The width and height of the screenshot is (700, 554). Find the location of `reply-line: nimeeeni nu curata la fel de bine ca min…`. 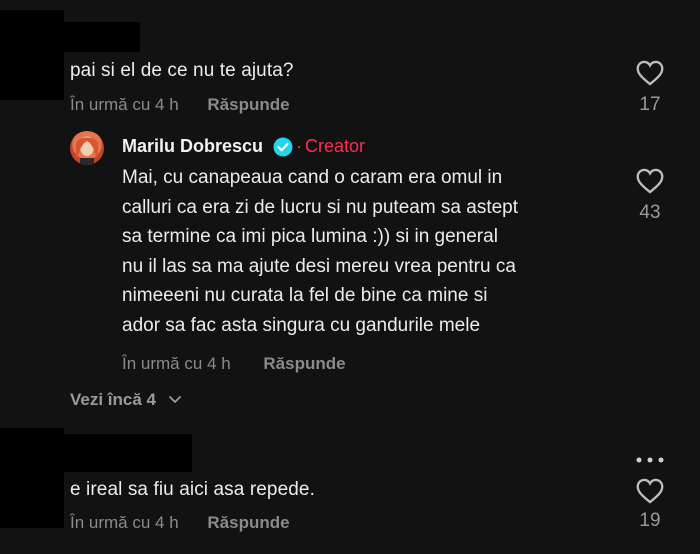

reply-line: nimeeeni nu curata la fel de bine ca min… is located at coordinates (305, 295).